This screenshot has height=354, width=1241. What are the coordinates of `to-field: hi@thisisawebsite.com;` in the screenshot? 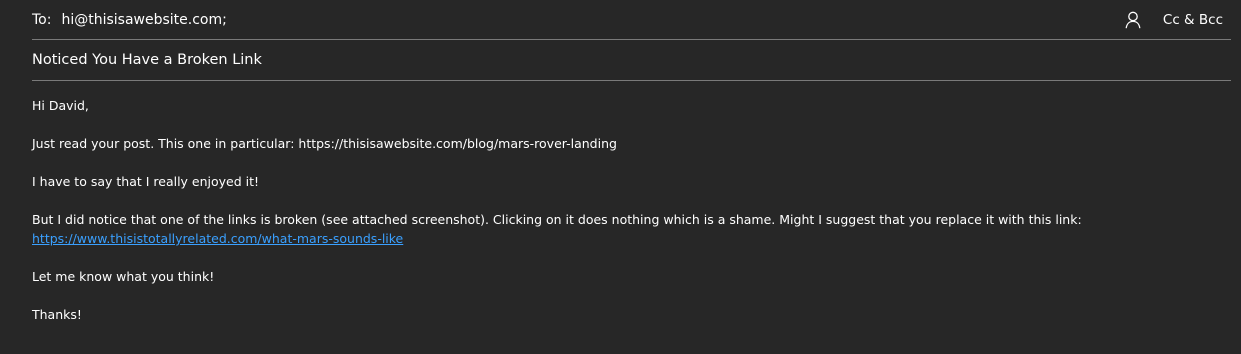 It's located at (592, 20).